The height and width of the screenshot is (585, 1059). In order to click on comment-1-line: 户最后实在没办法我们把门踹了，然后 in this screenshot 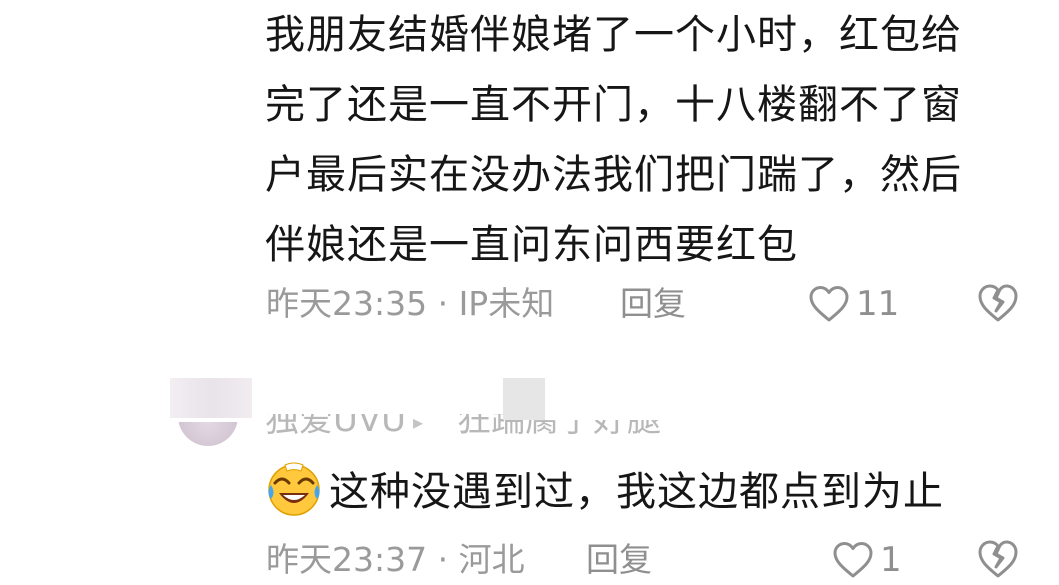, I will do `click(613, 175)`.